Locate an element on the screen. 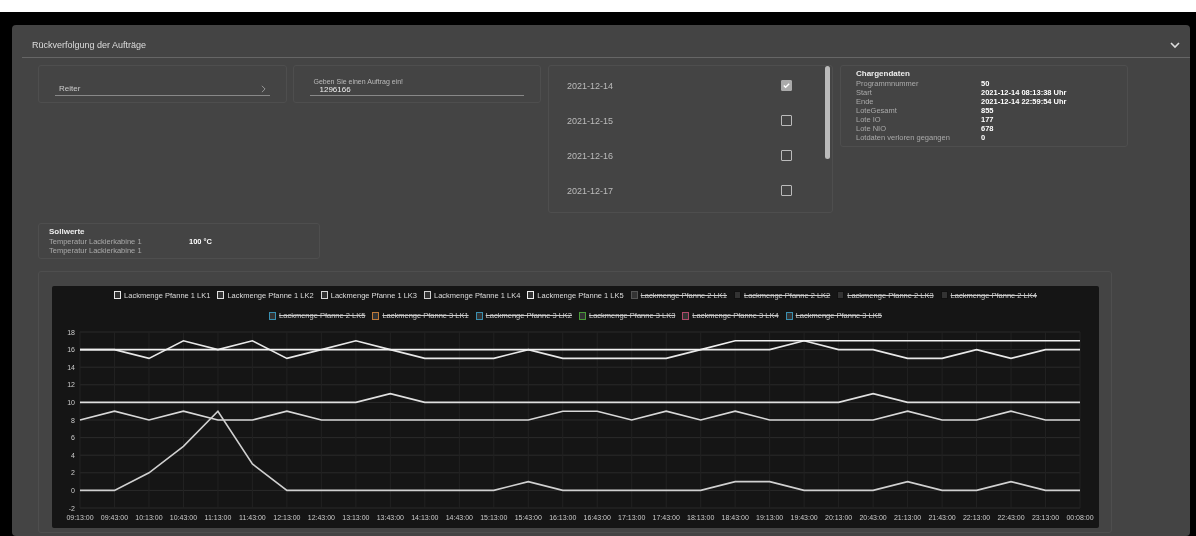 This screenshot has height=536, width=1196. chevron-icon is located at coordinates (1175, 45).